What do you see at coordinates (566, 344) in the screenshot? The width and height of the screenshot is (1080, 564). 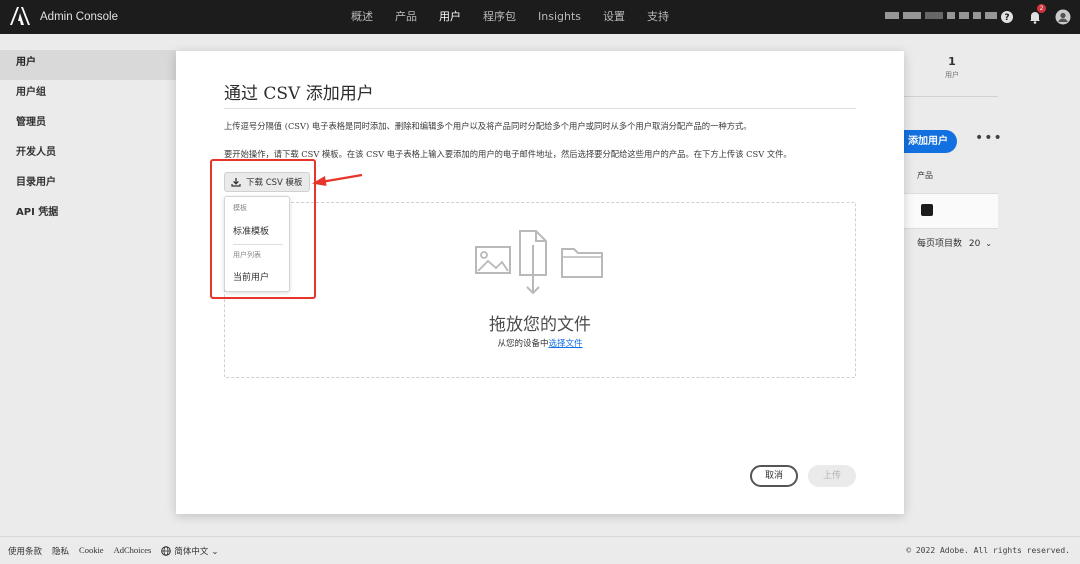 I see `select-file-link: 选择文件` at bounding box center [566, 344].